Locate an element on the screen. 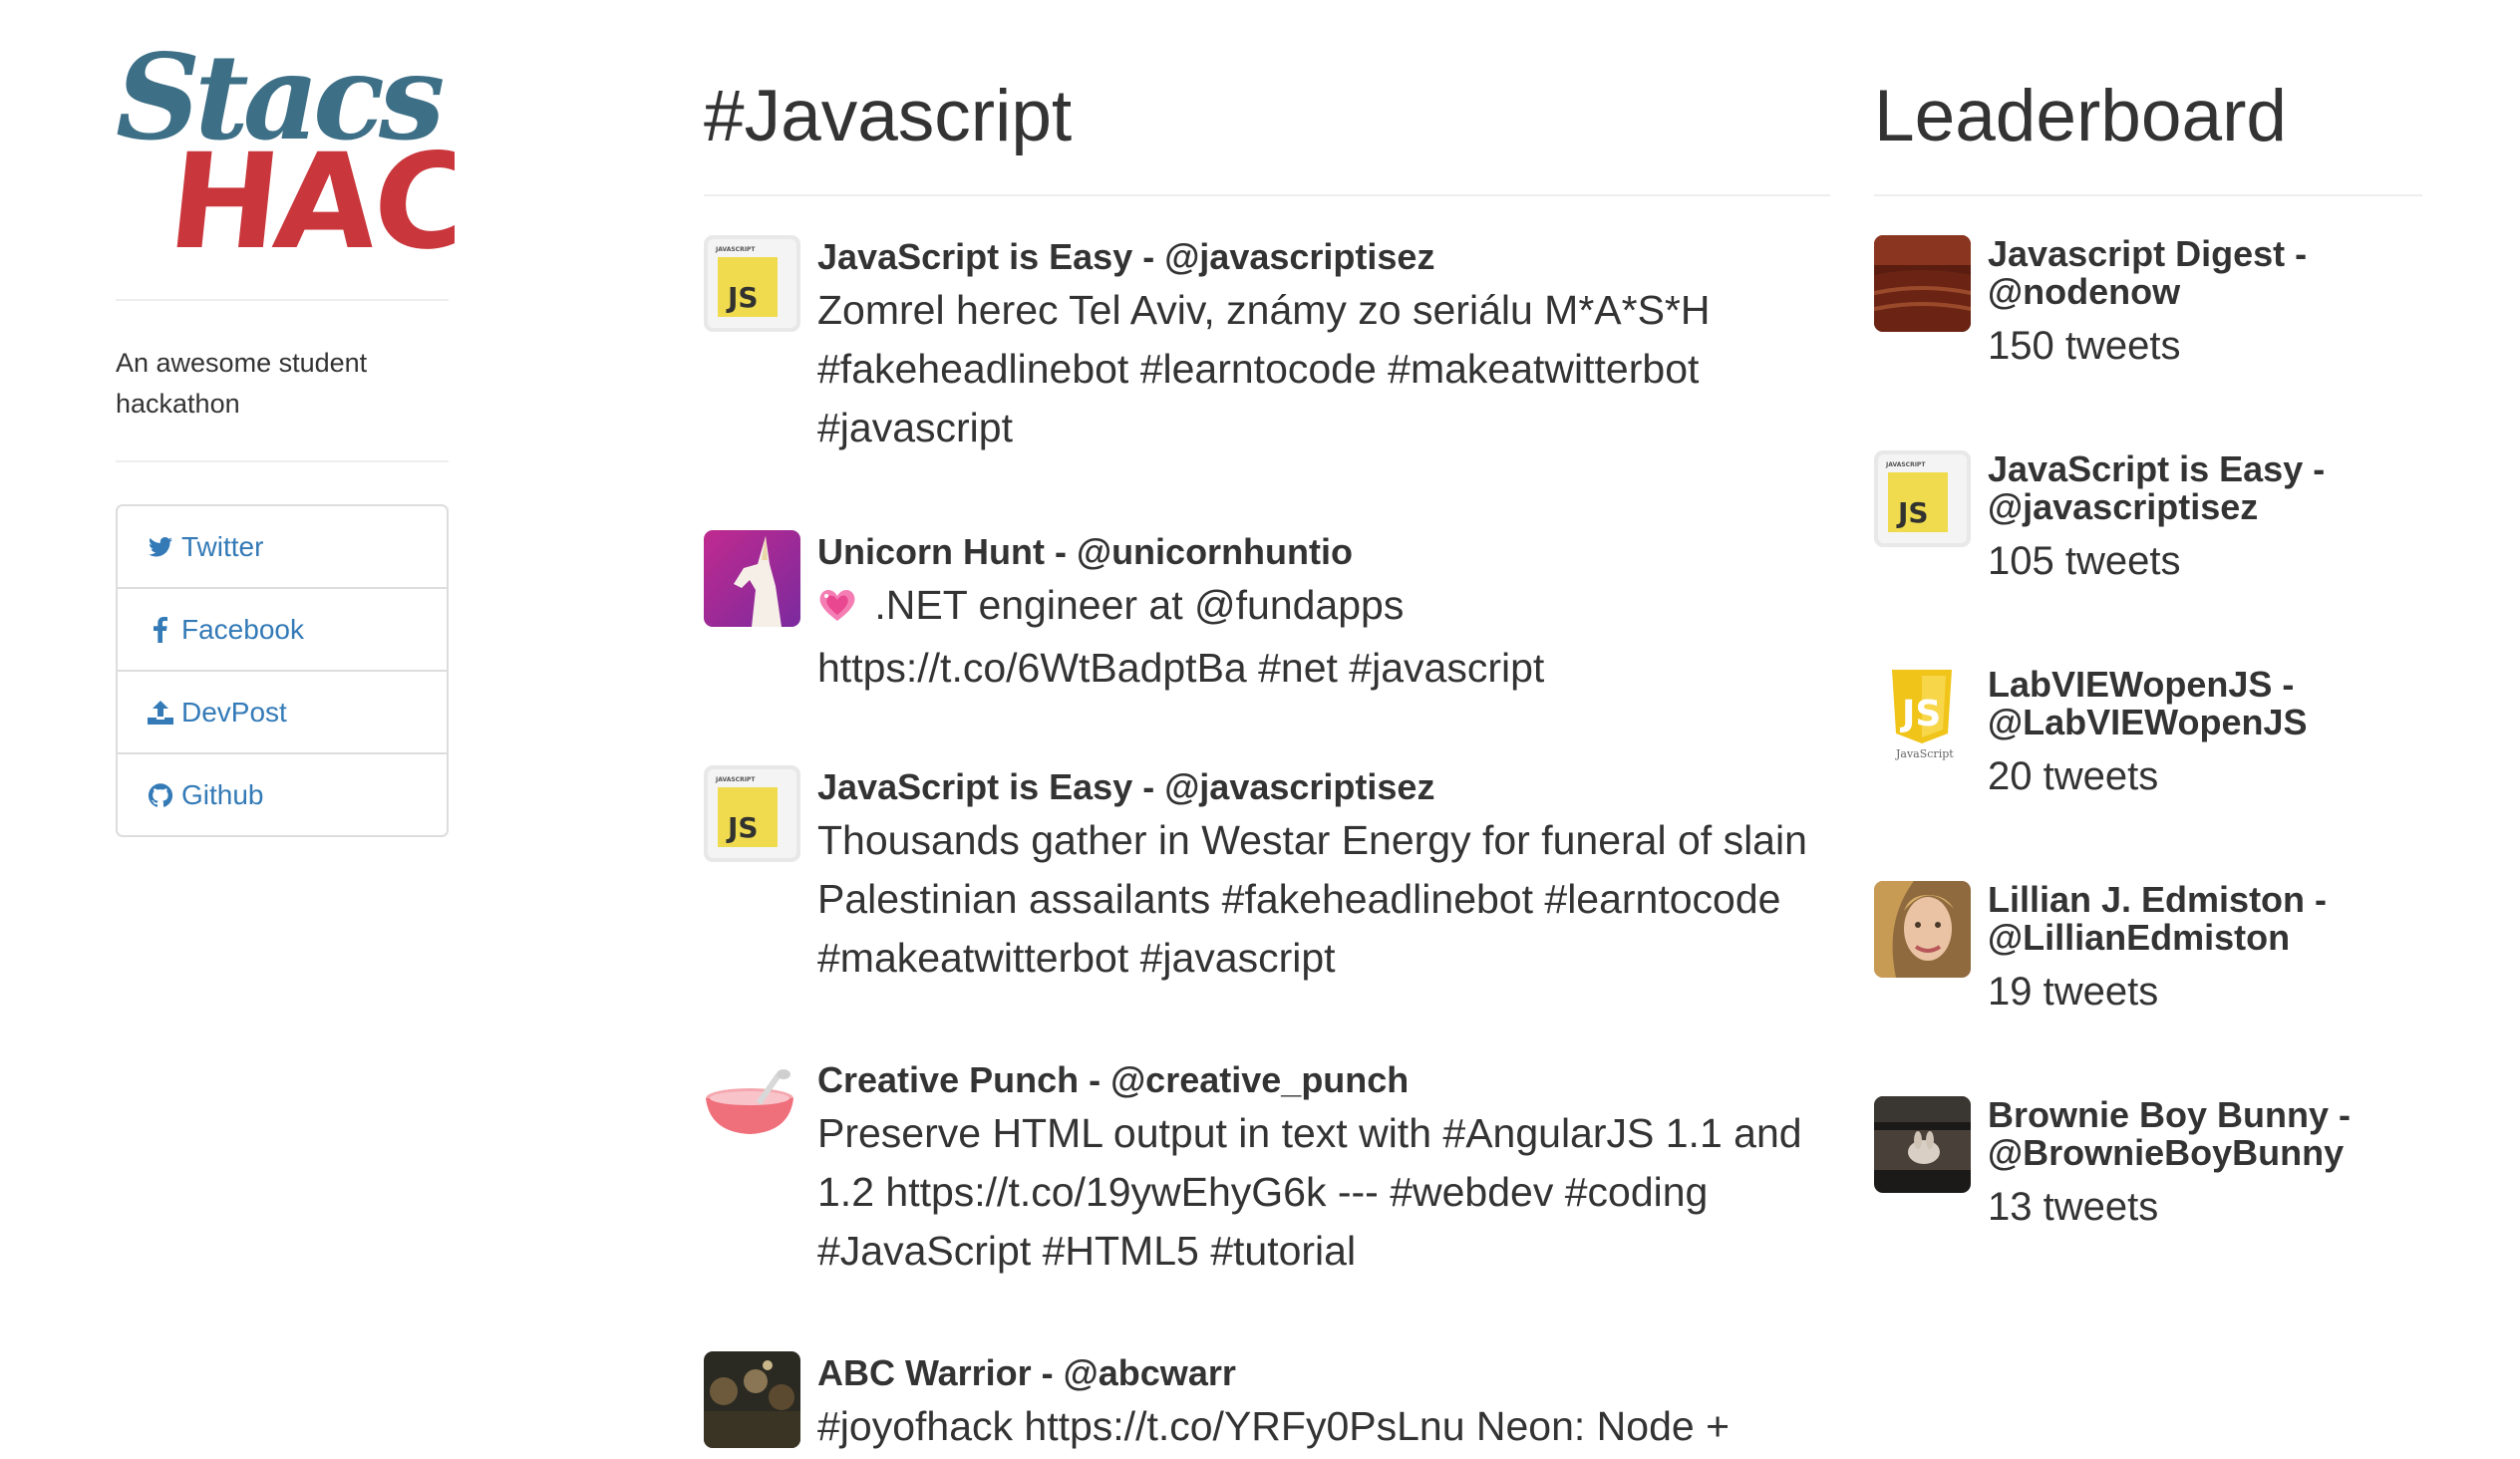  tweet-count: 13 tweets is located at coordinates (2073, 1207).